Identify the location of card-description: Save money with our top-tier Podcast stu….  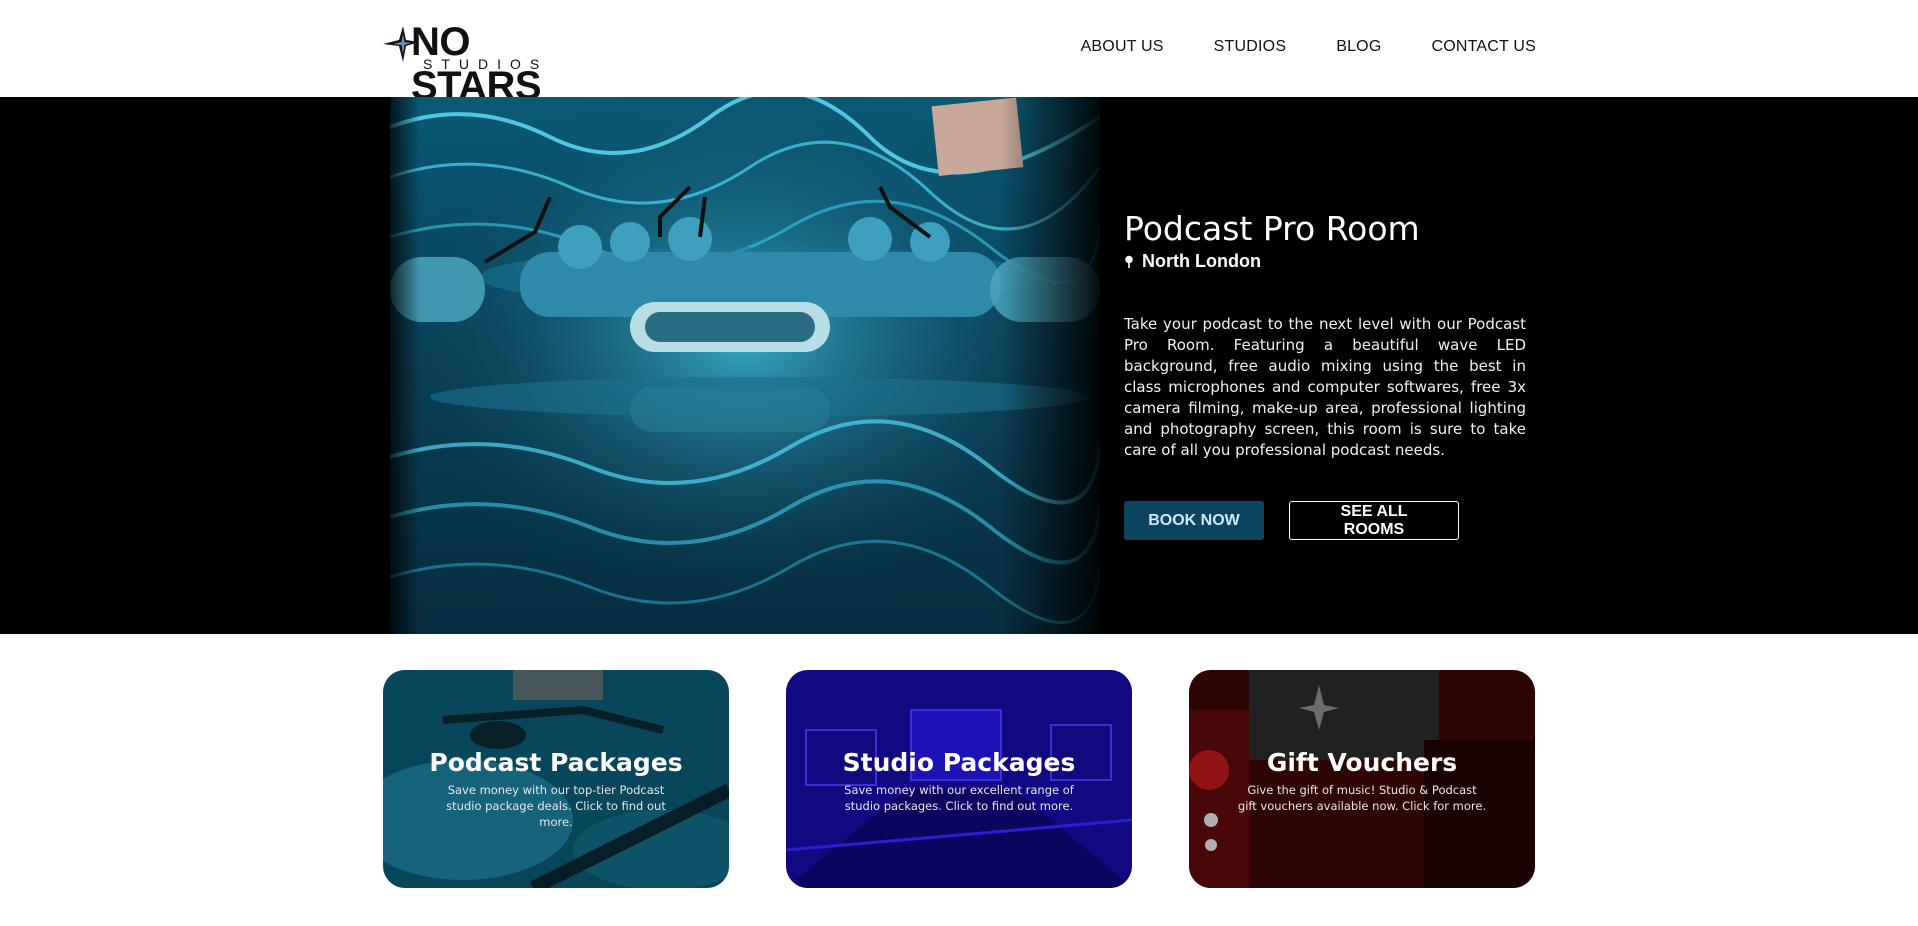
(556, 806).